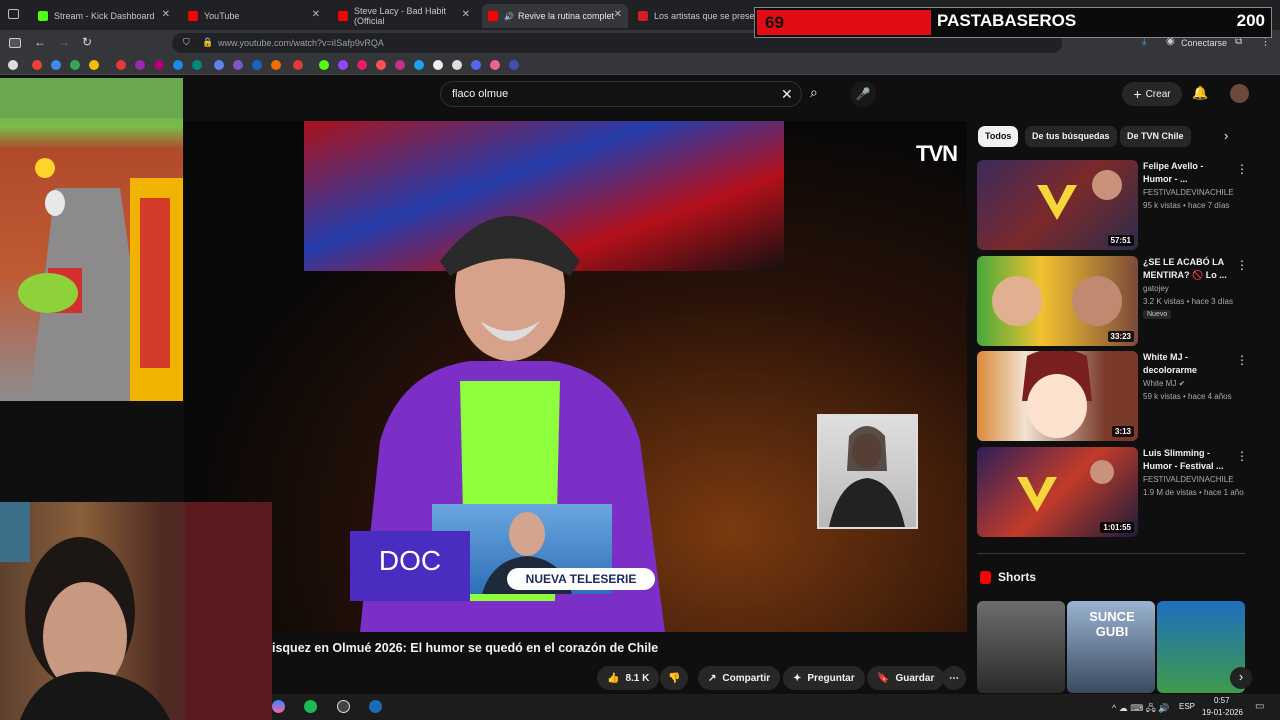  Describe the element at coordinates (915, 678) in the screenshot. I see `save-label: Guardar` at that location.